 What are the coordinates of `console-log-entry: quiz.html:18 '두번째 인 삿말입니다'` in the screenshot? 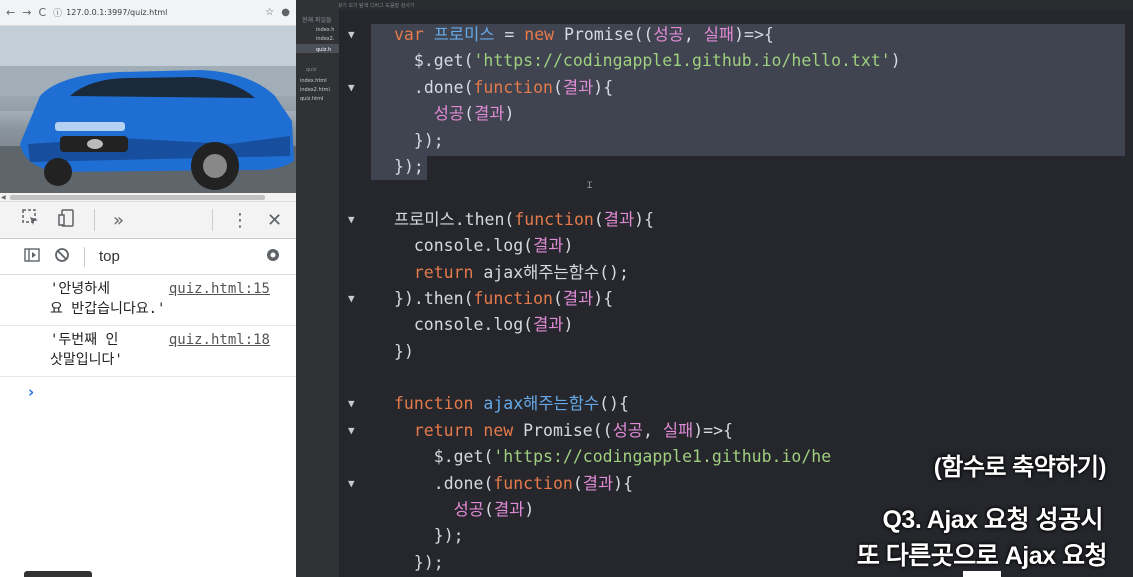 It's located at (148, 351).